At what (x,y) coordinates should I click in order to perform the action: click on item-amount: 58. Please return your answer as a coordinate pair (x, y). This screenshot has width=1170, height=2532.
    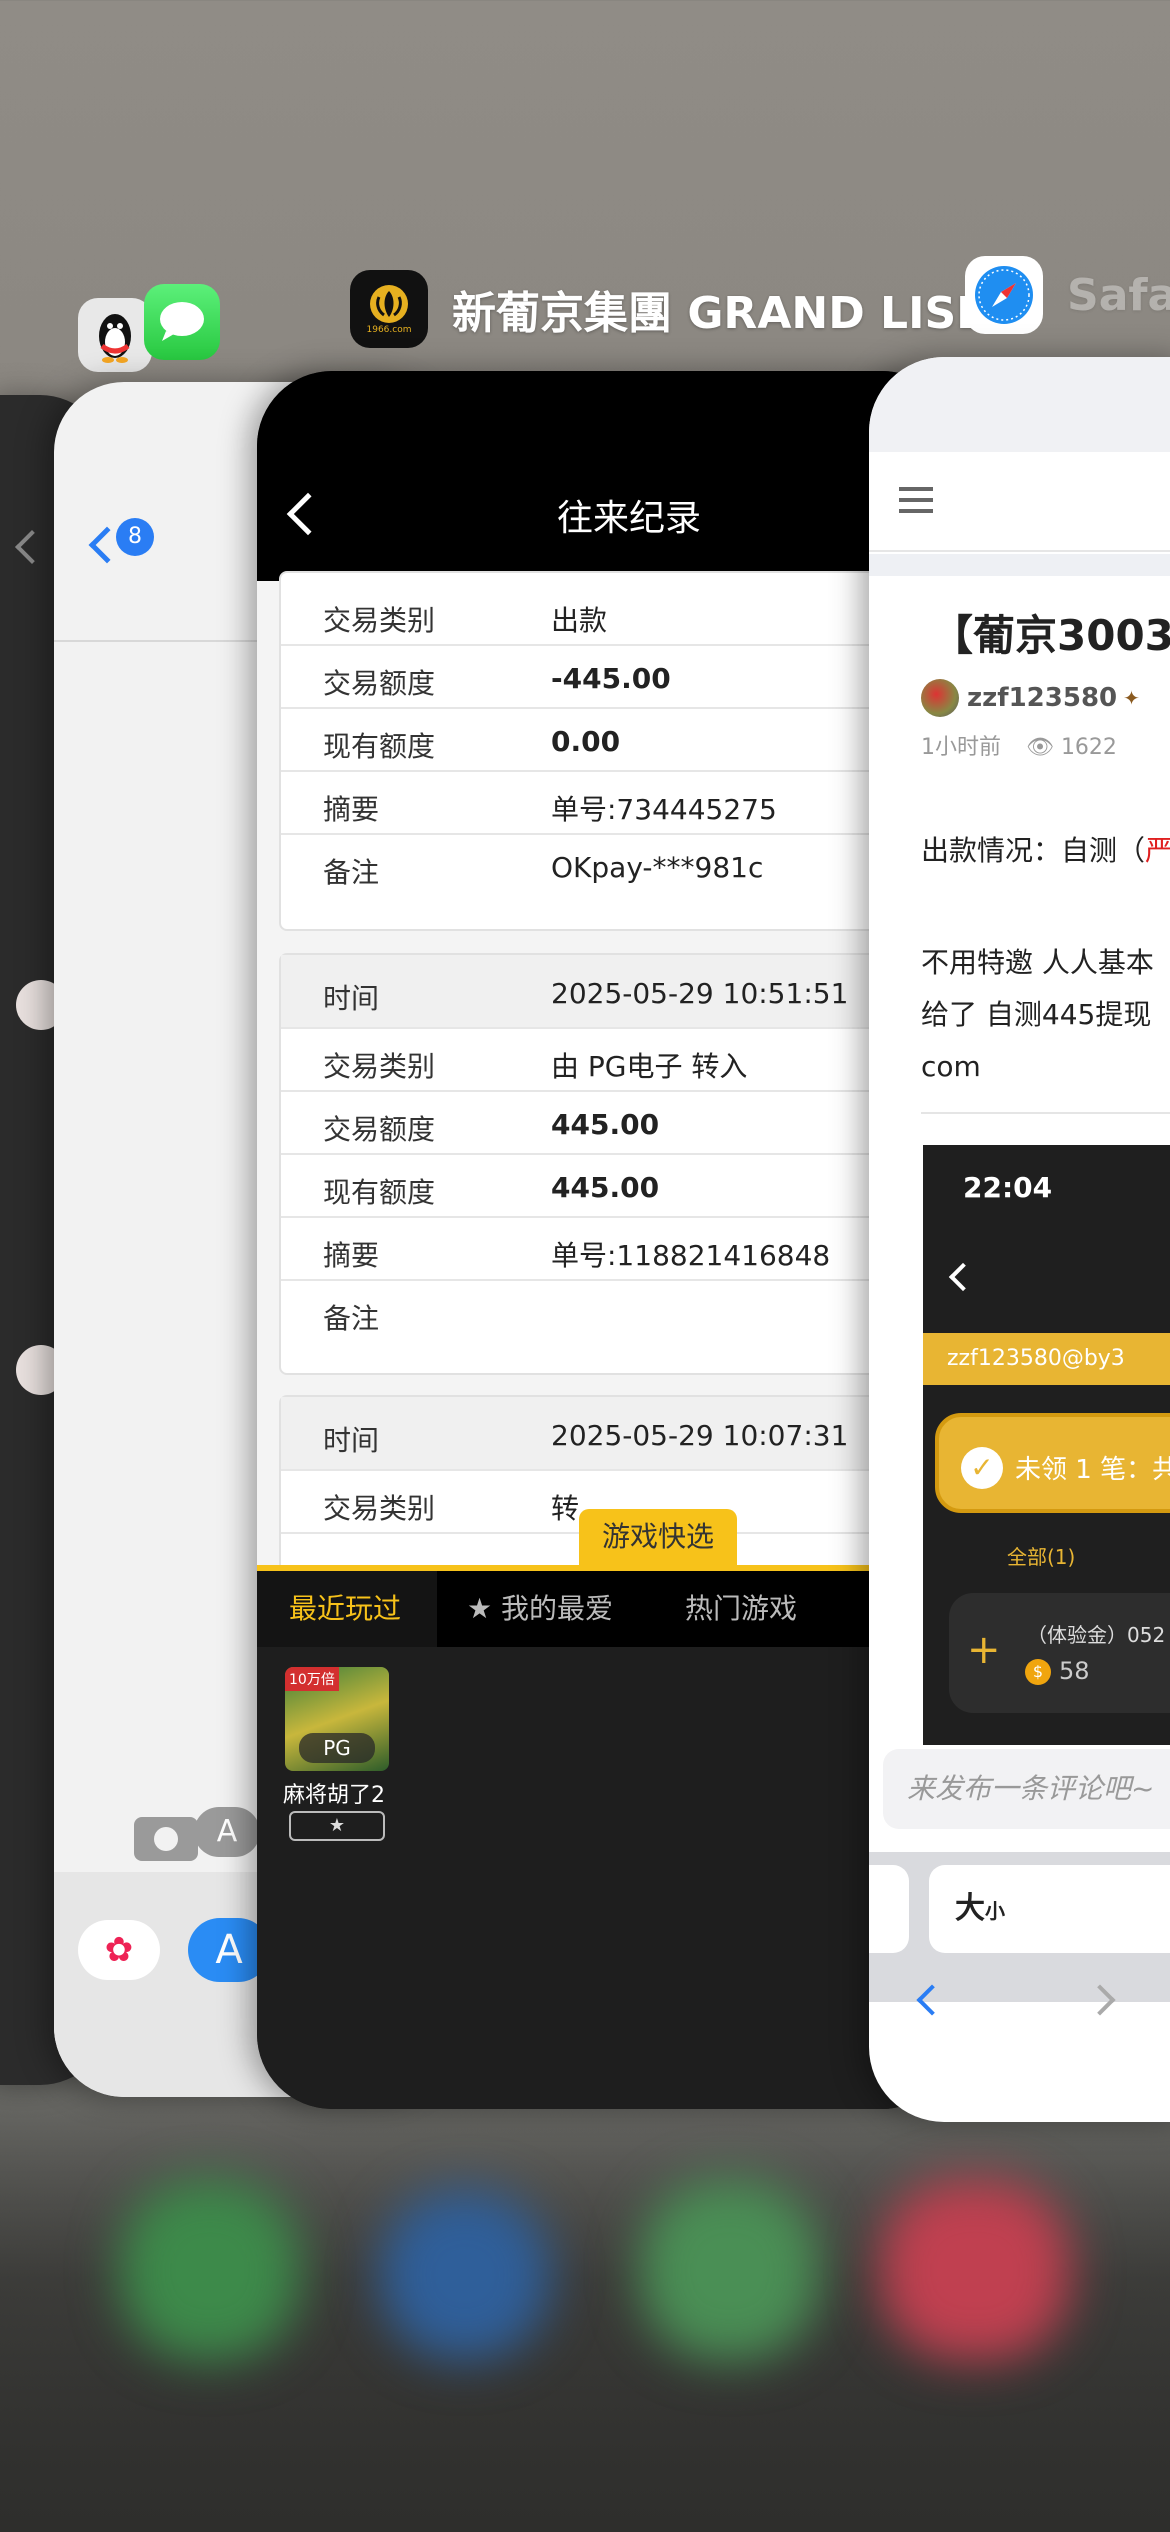
    Looking at the image, I should click on (1074, 1671).